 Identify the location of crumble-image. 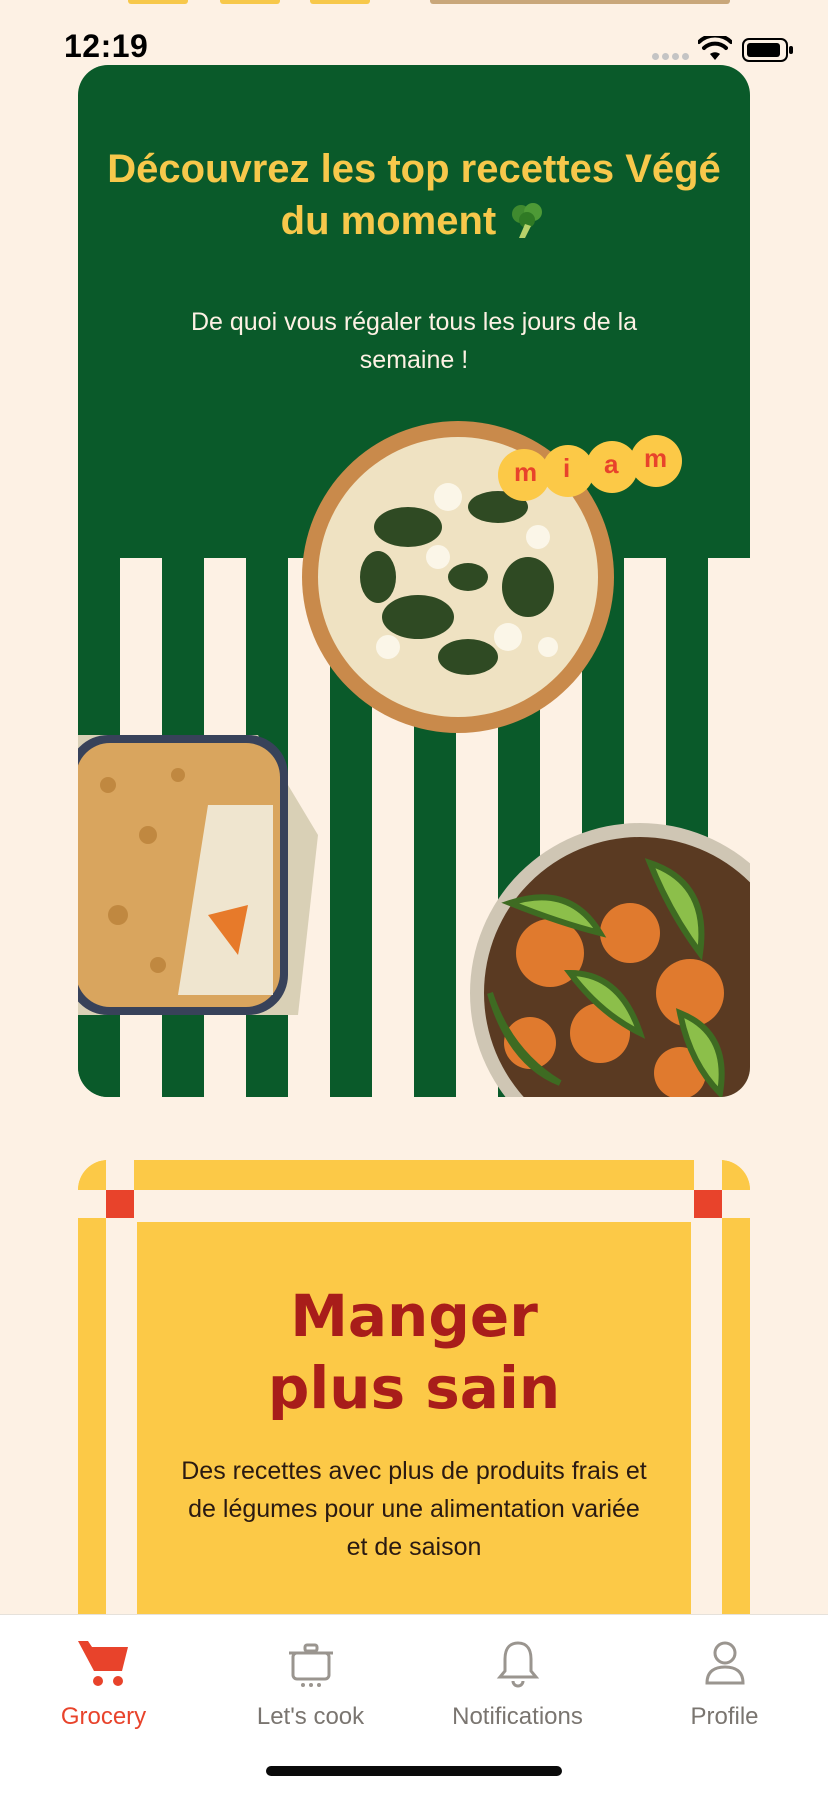
(198, 875).